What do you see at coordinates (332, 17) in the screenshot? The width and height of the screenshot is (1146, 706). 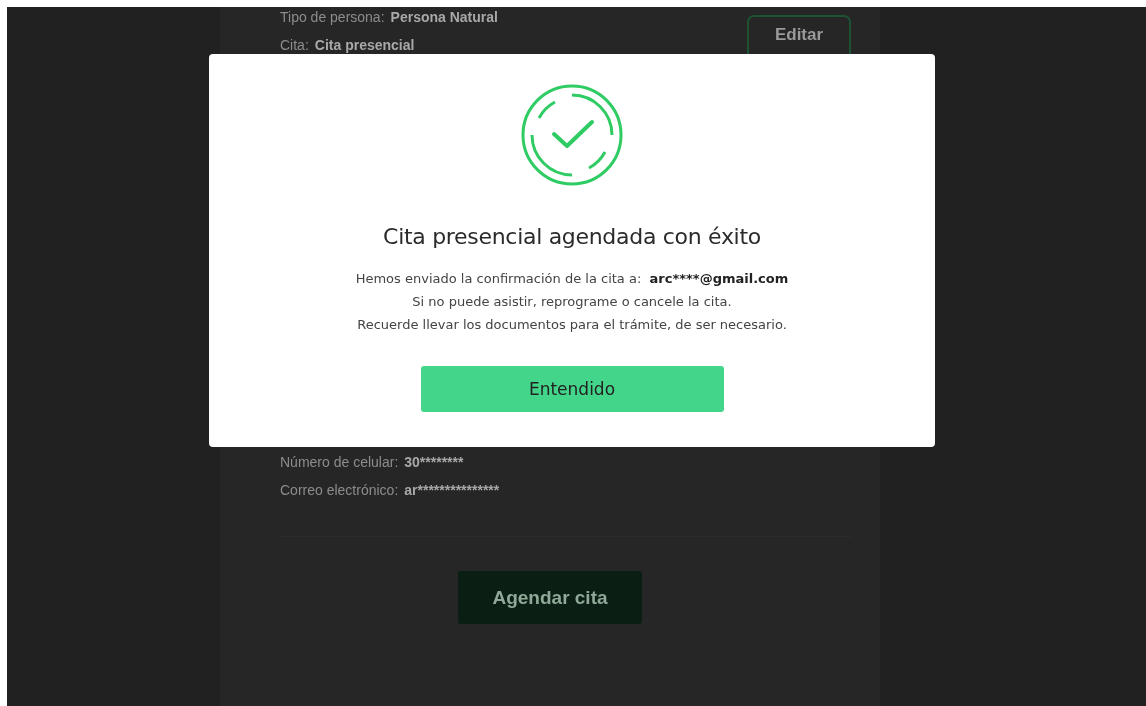 I see `detail-label: Tipo de persona:` at bounding box center [332, 17].